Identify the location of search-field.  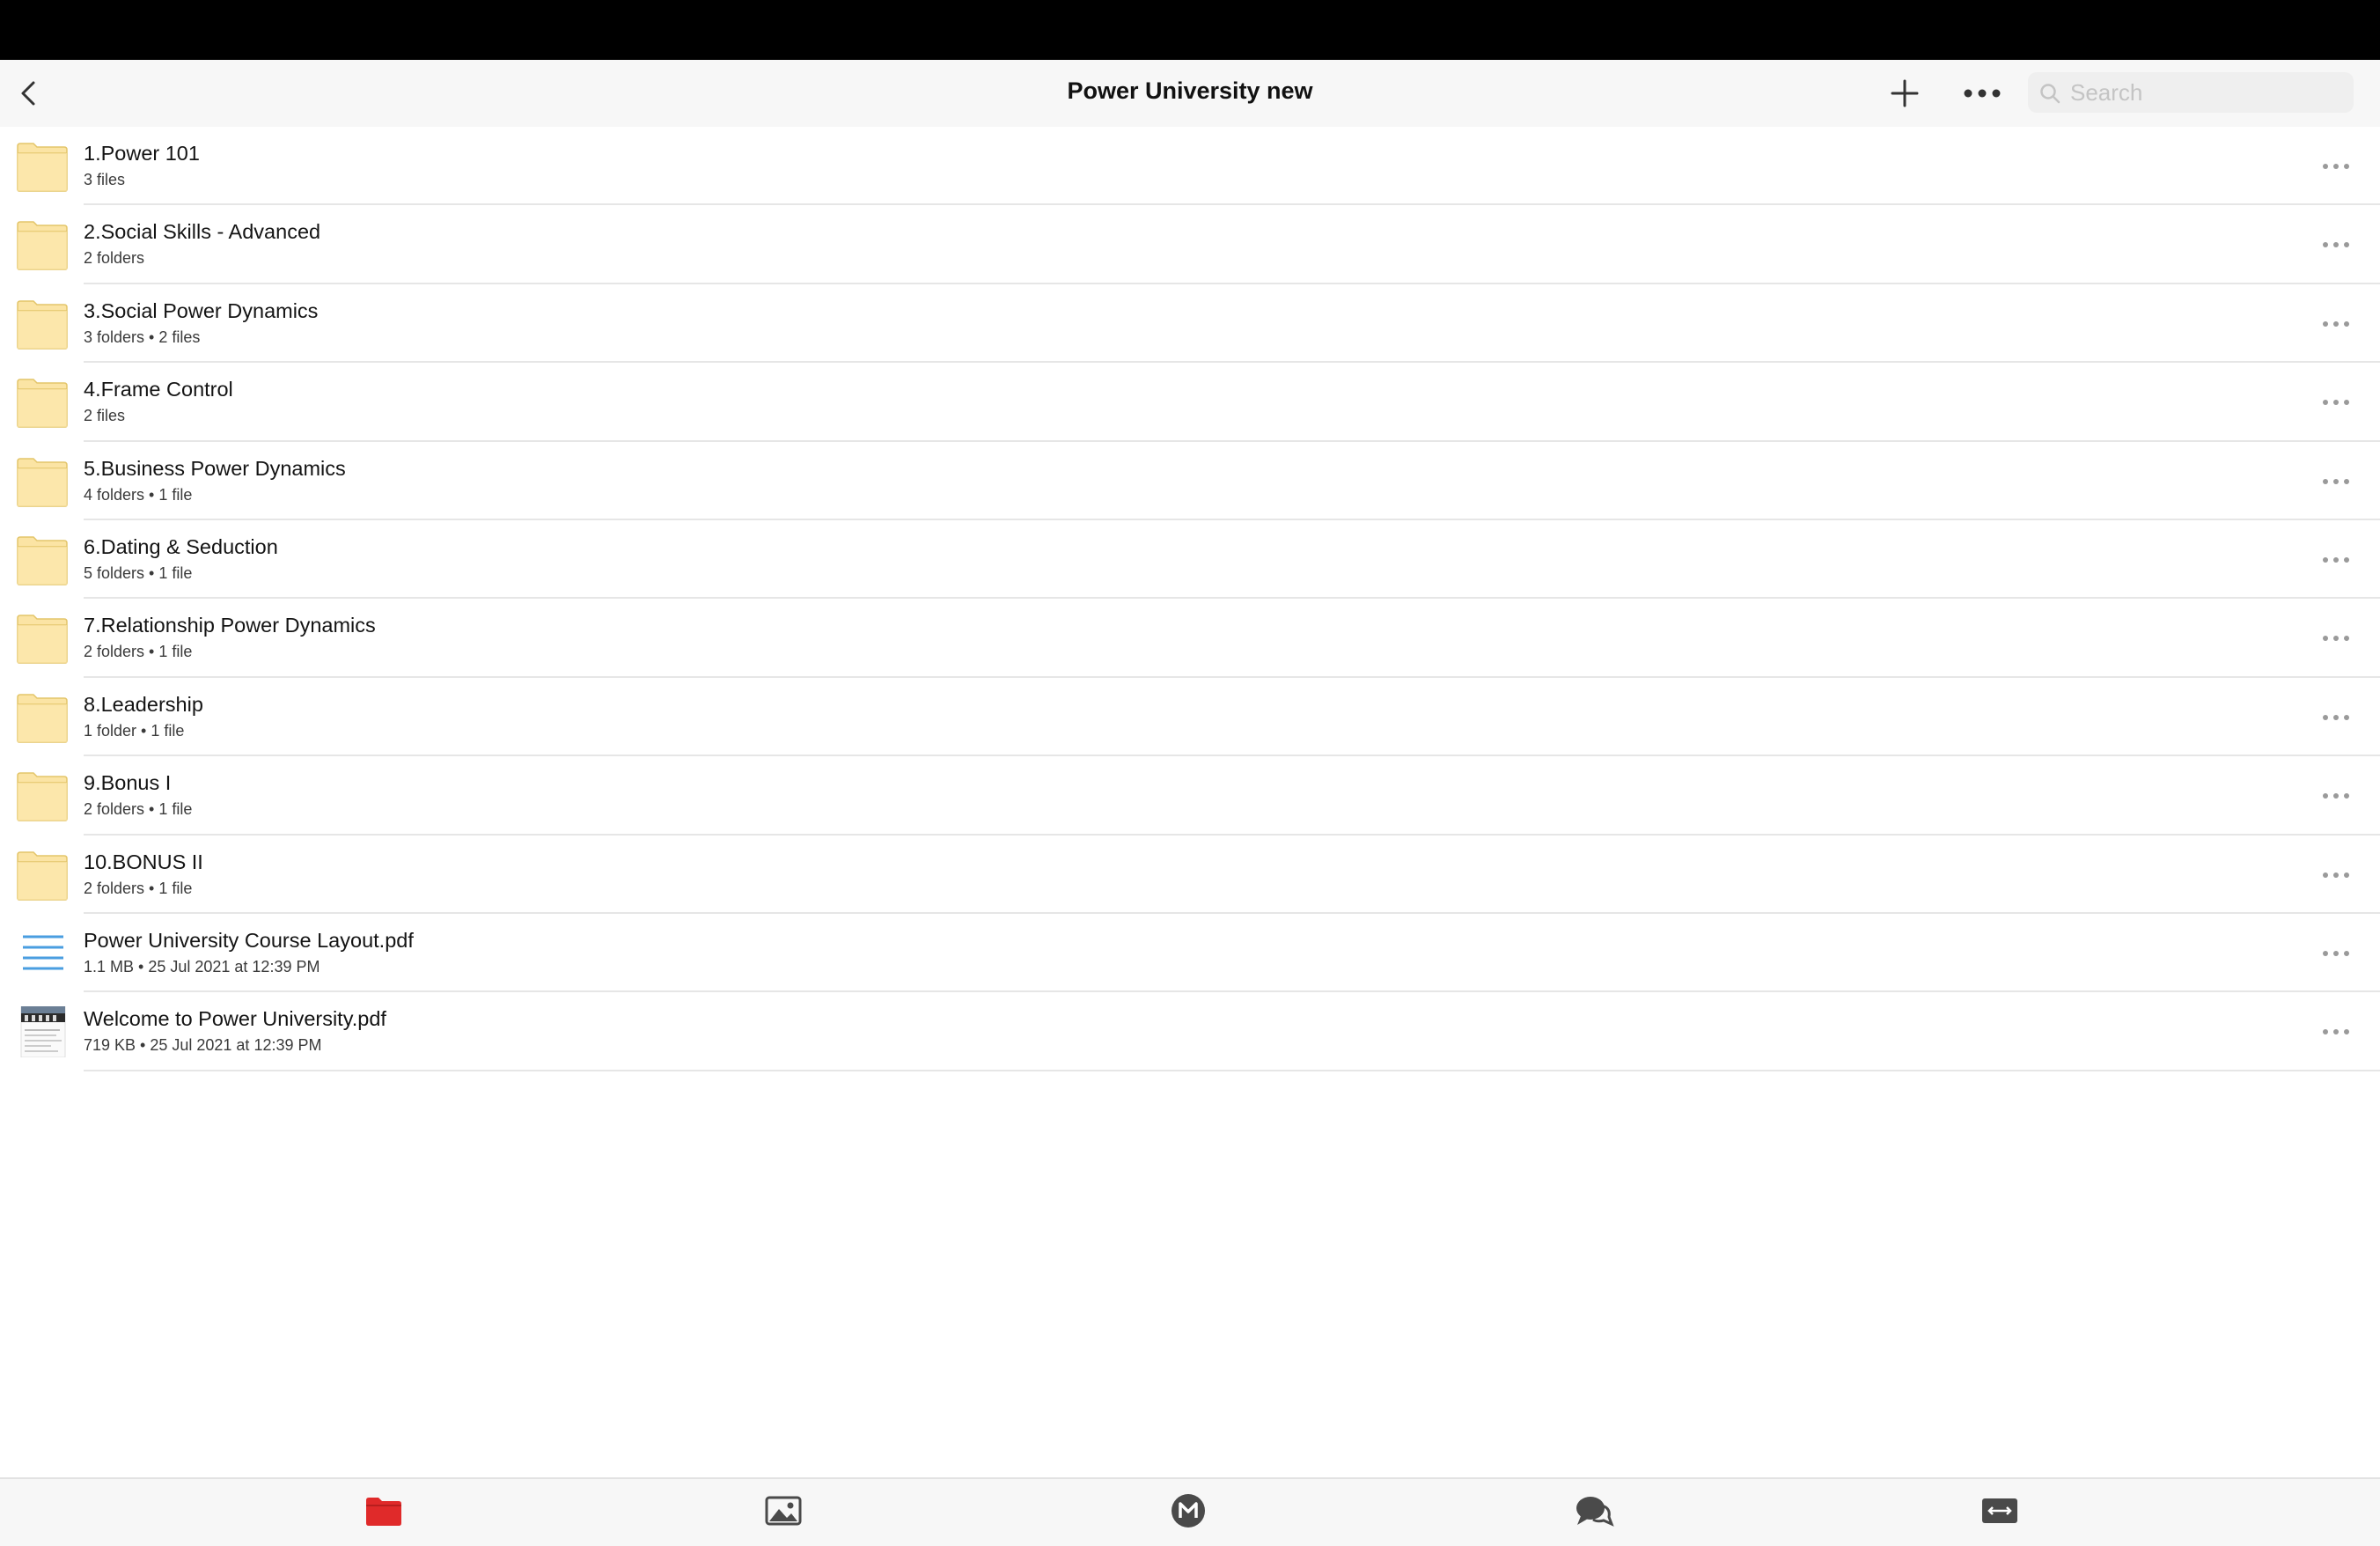
(2191, 92).